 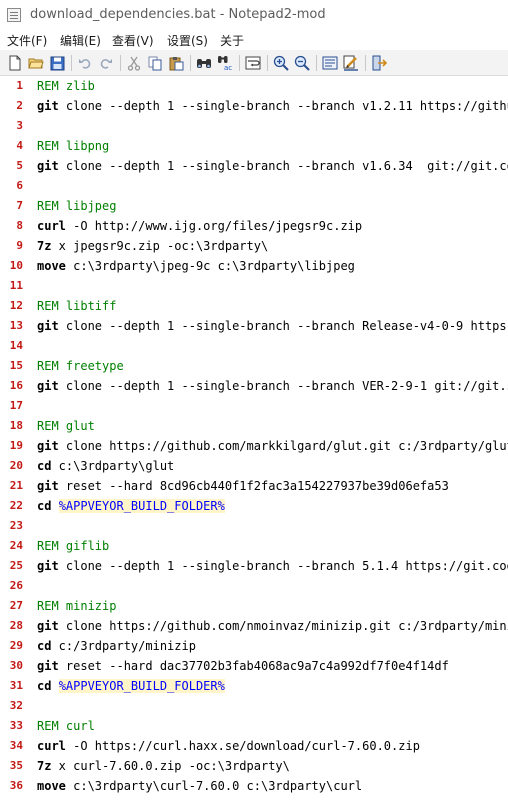 I want to click on code-line: 20 cd c:\3rdparty\glut, so click(x=254, y=466).